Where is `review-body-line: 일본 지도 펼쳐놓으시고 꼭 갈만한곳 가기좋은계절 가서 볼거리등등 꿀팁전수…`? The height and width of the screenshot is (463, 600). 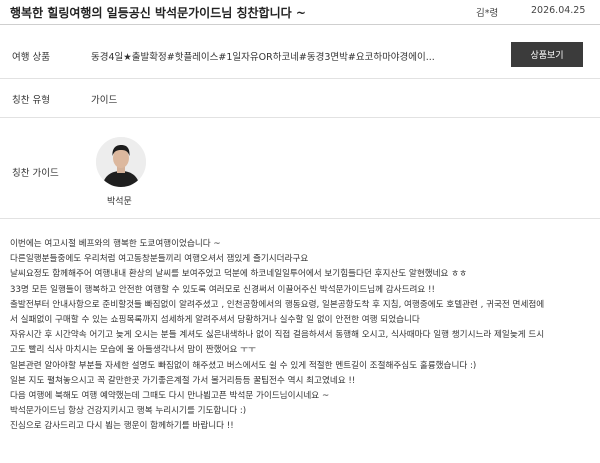 review-body-line: 일본 지도 펼쳐놓으시고 꼭 갈만한곳 가기좋은계절 가서 볼거리등등 꿀팁전수… is located at coordinates (183, 380).